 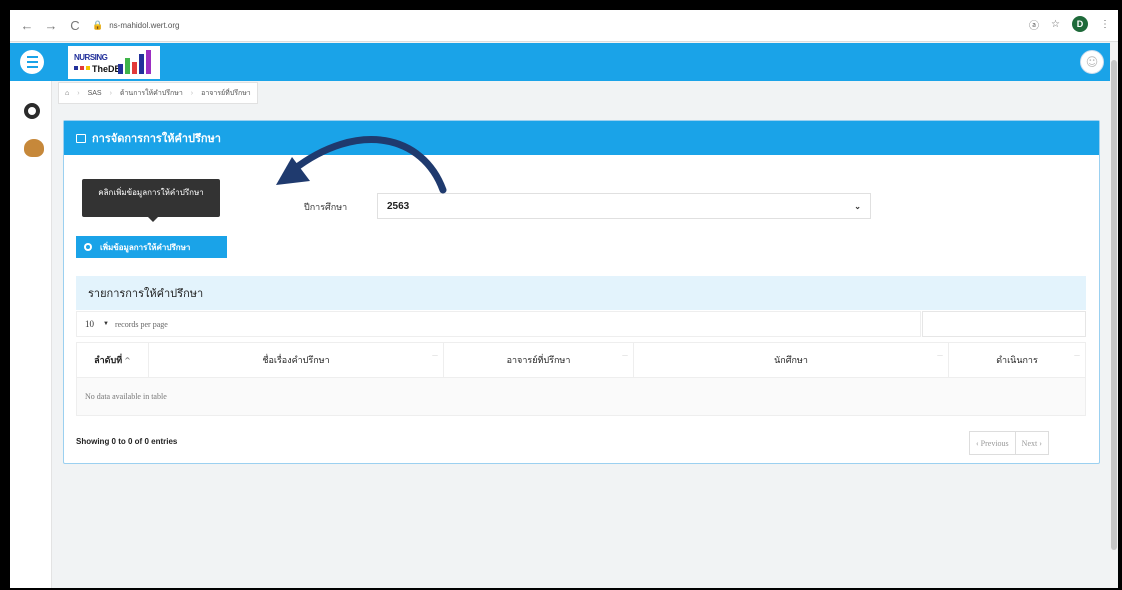 What do you see at coordinates (145, 247) in the screenshot?
I see `add-consulting-label: เพิ่มข้อมูลการให้คำปรึกษา` at bounding box center [145, 247].